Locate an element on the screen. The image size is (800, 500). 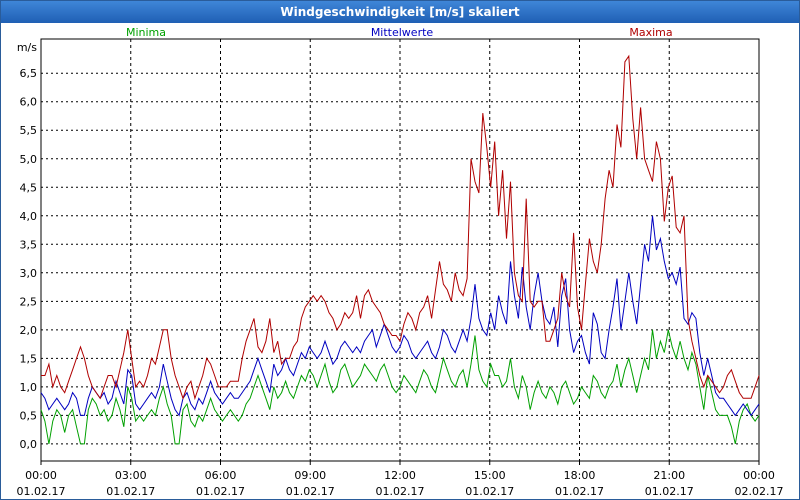
legend-mittelwerte: Mittelwerte is located at coordinates (402, 32).